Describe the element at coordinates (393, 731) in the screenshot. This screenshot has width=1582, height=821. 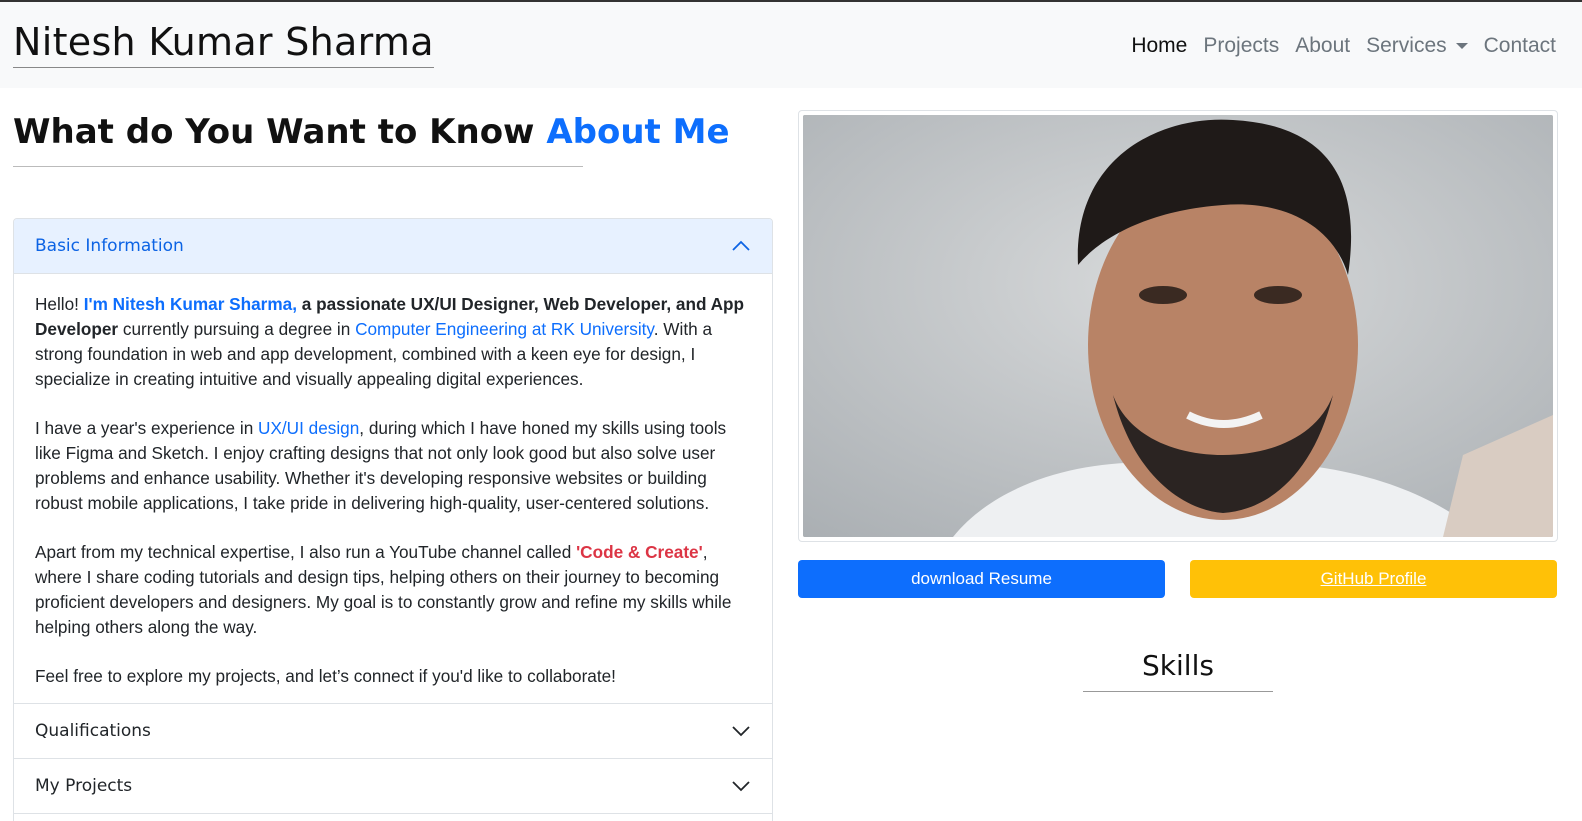
I see `accordion-qualifications-header: Qualifications` at that location.